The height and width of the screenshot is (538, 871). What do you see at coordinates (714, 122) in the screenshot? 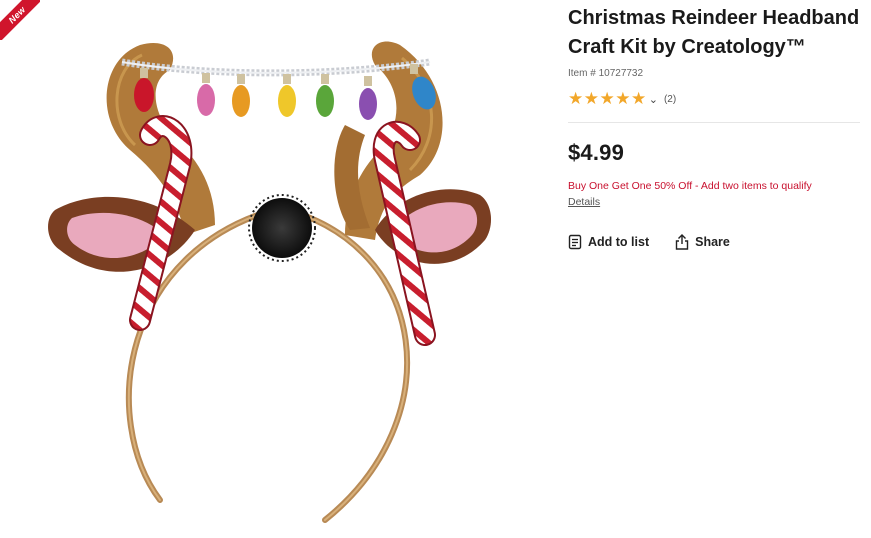
I see `divider` at bounding box center [714, 122].